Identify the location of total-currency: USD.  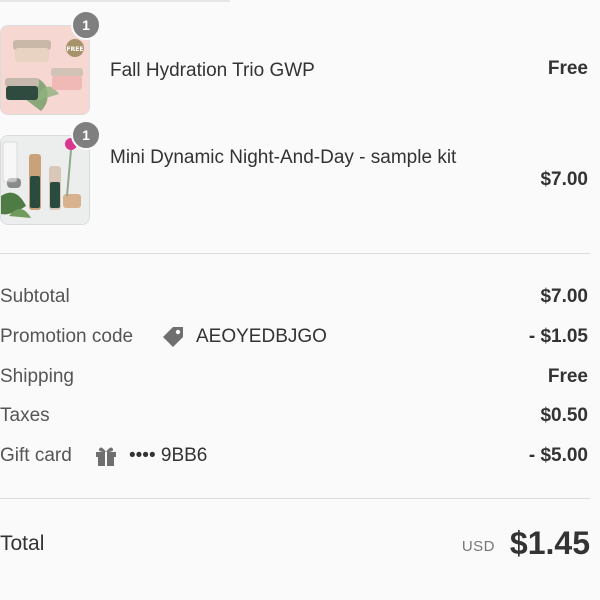
(478, 546).